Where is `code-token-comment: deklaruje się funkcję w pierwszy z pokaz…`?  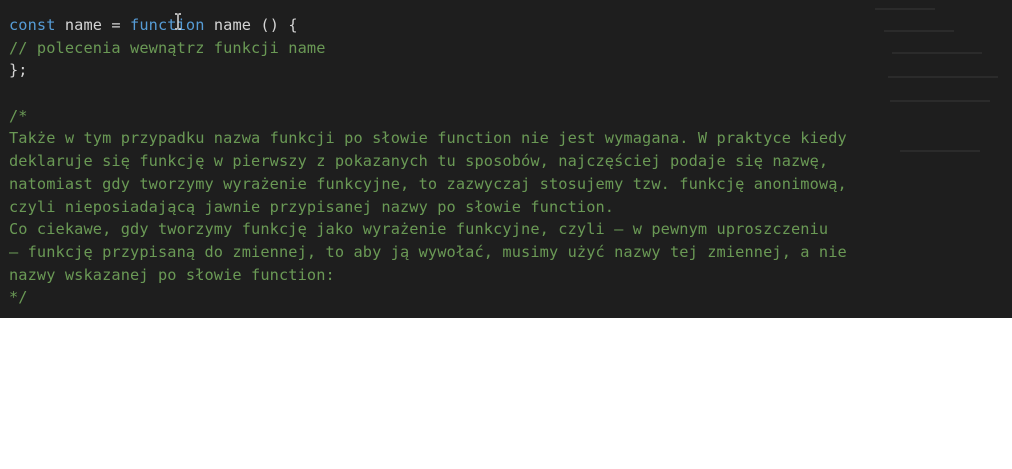 code-token-comment: deklaruje się funkcję w pierwszy z pokaz… is located at coordinates (419, 161).